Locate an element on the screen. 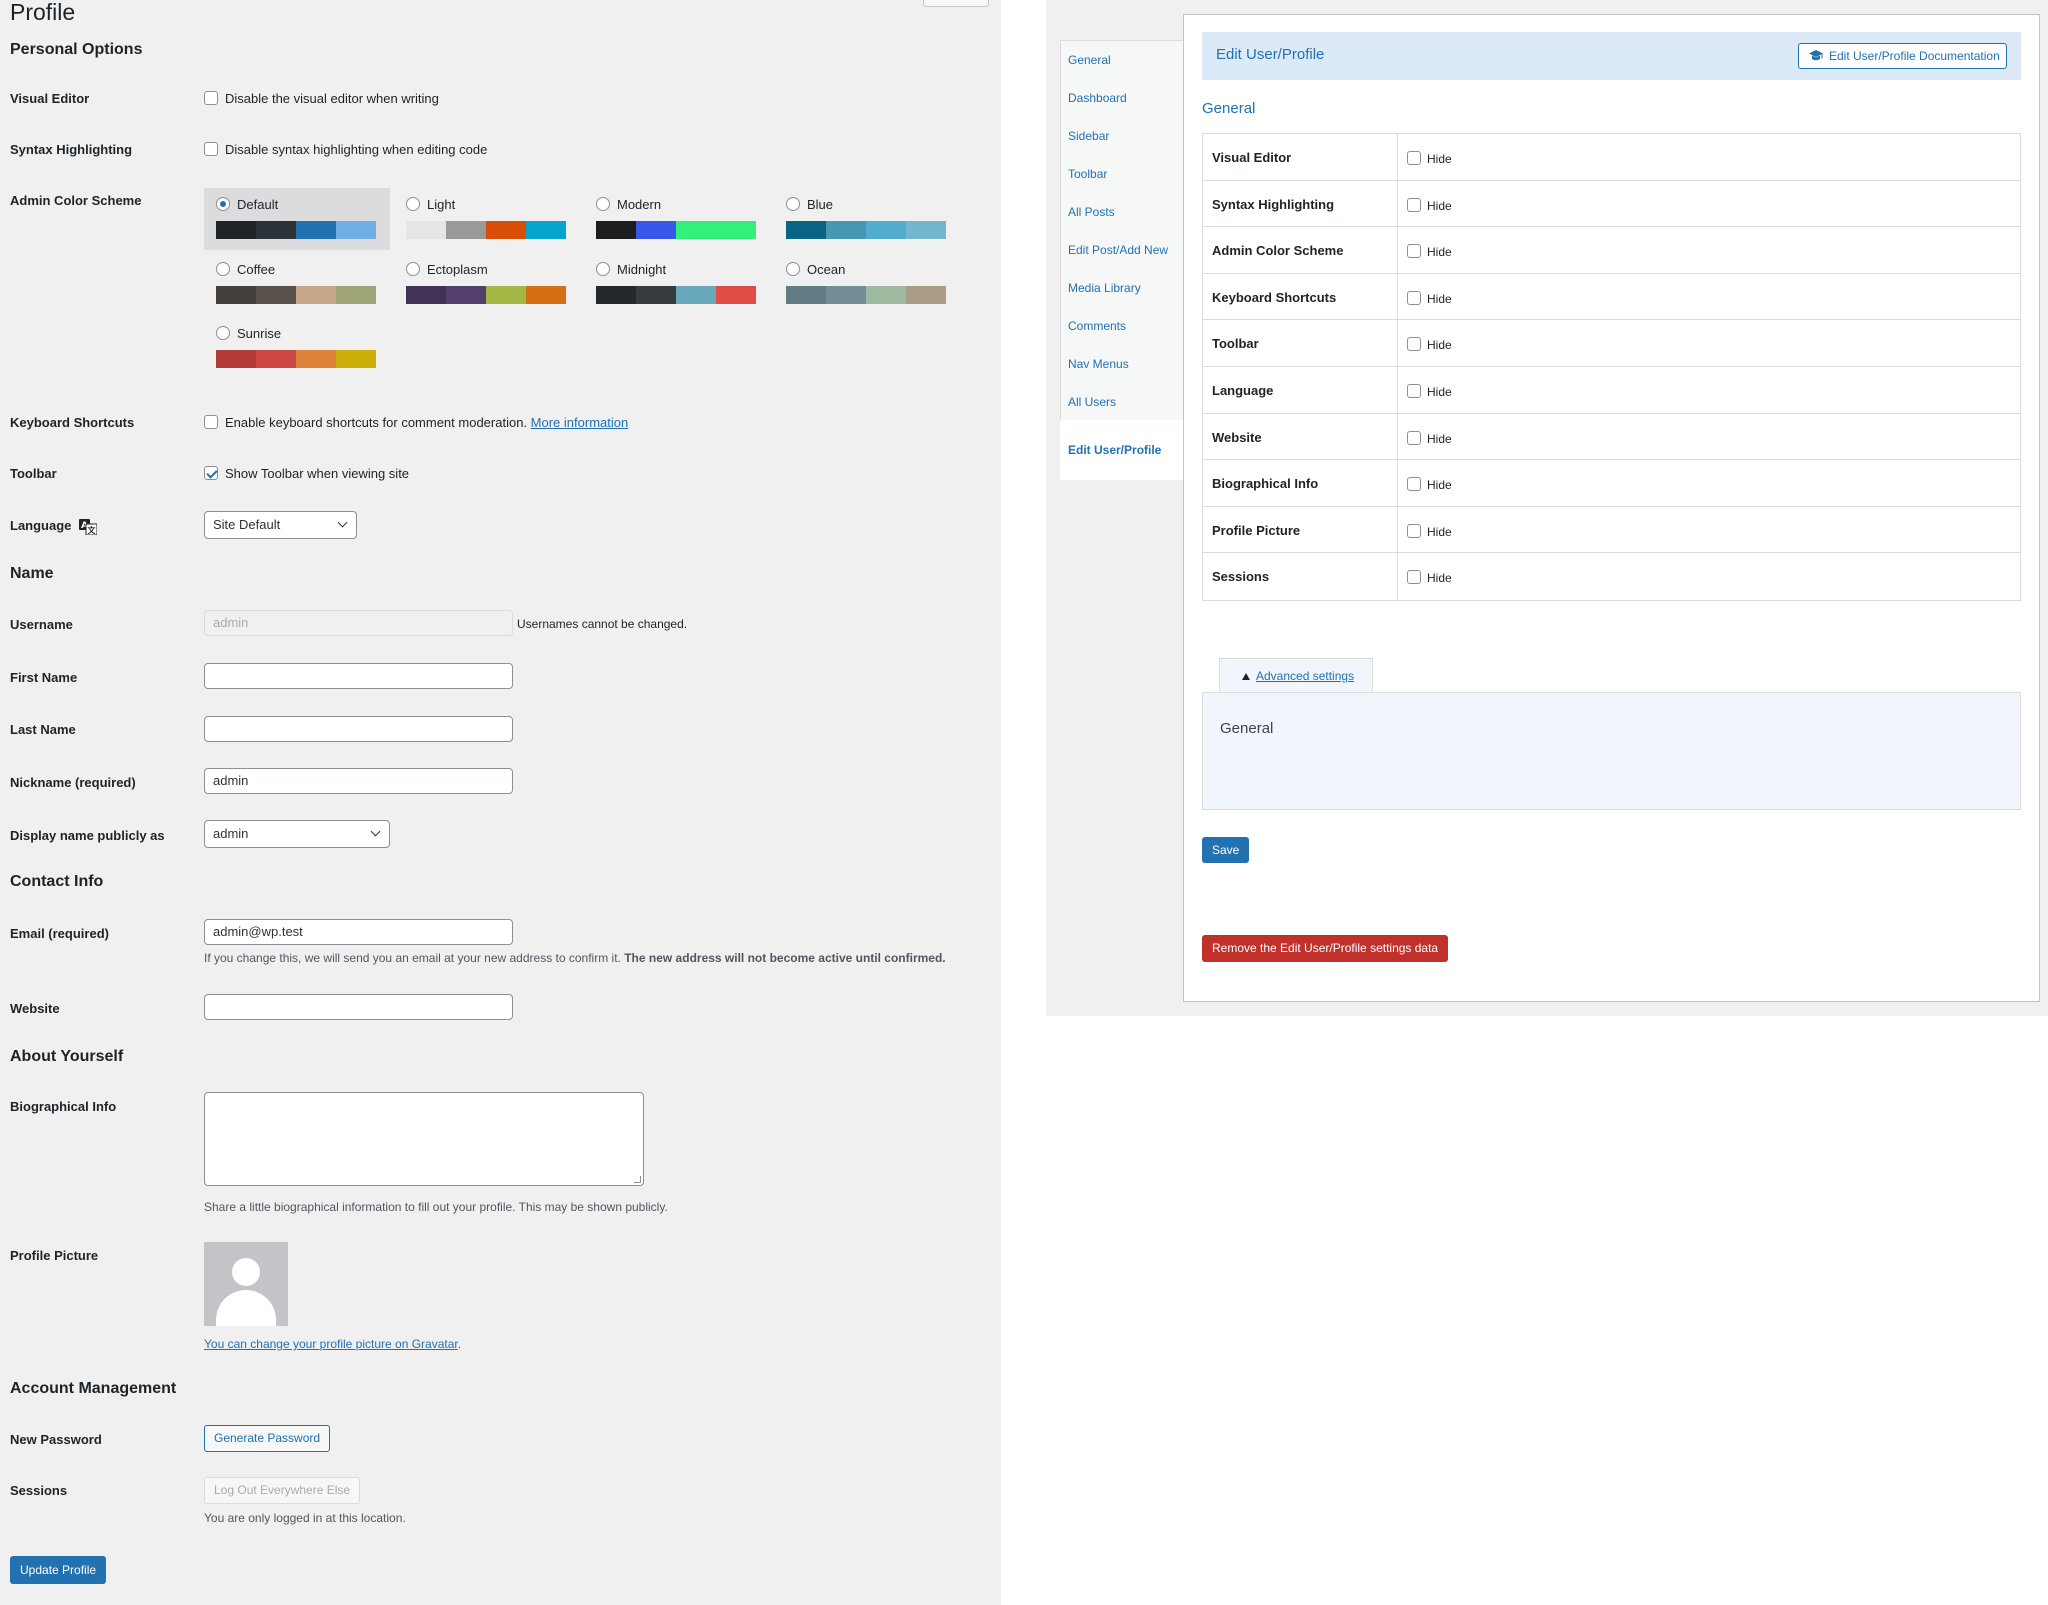  tab-general: General is located at coordinates (1089, 60).